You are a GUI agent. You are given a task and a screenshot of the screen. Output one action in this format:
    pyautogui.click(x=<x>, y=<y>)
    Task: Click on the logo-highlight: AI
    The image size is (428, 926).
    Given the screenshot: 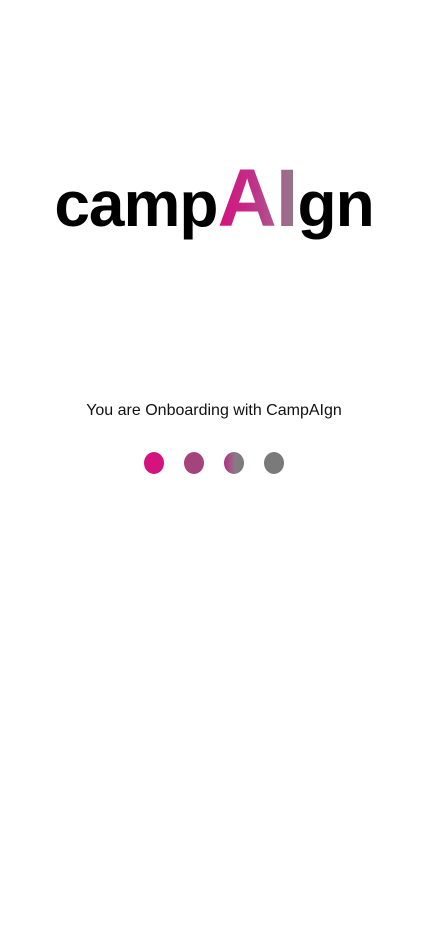 What is the action you would take?
    pyautogui.click(x=258, y=198)
    